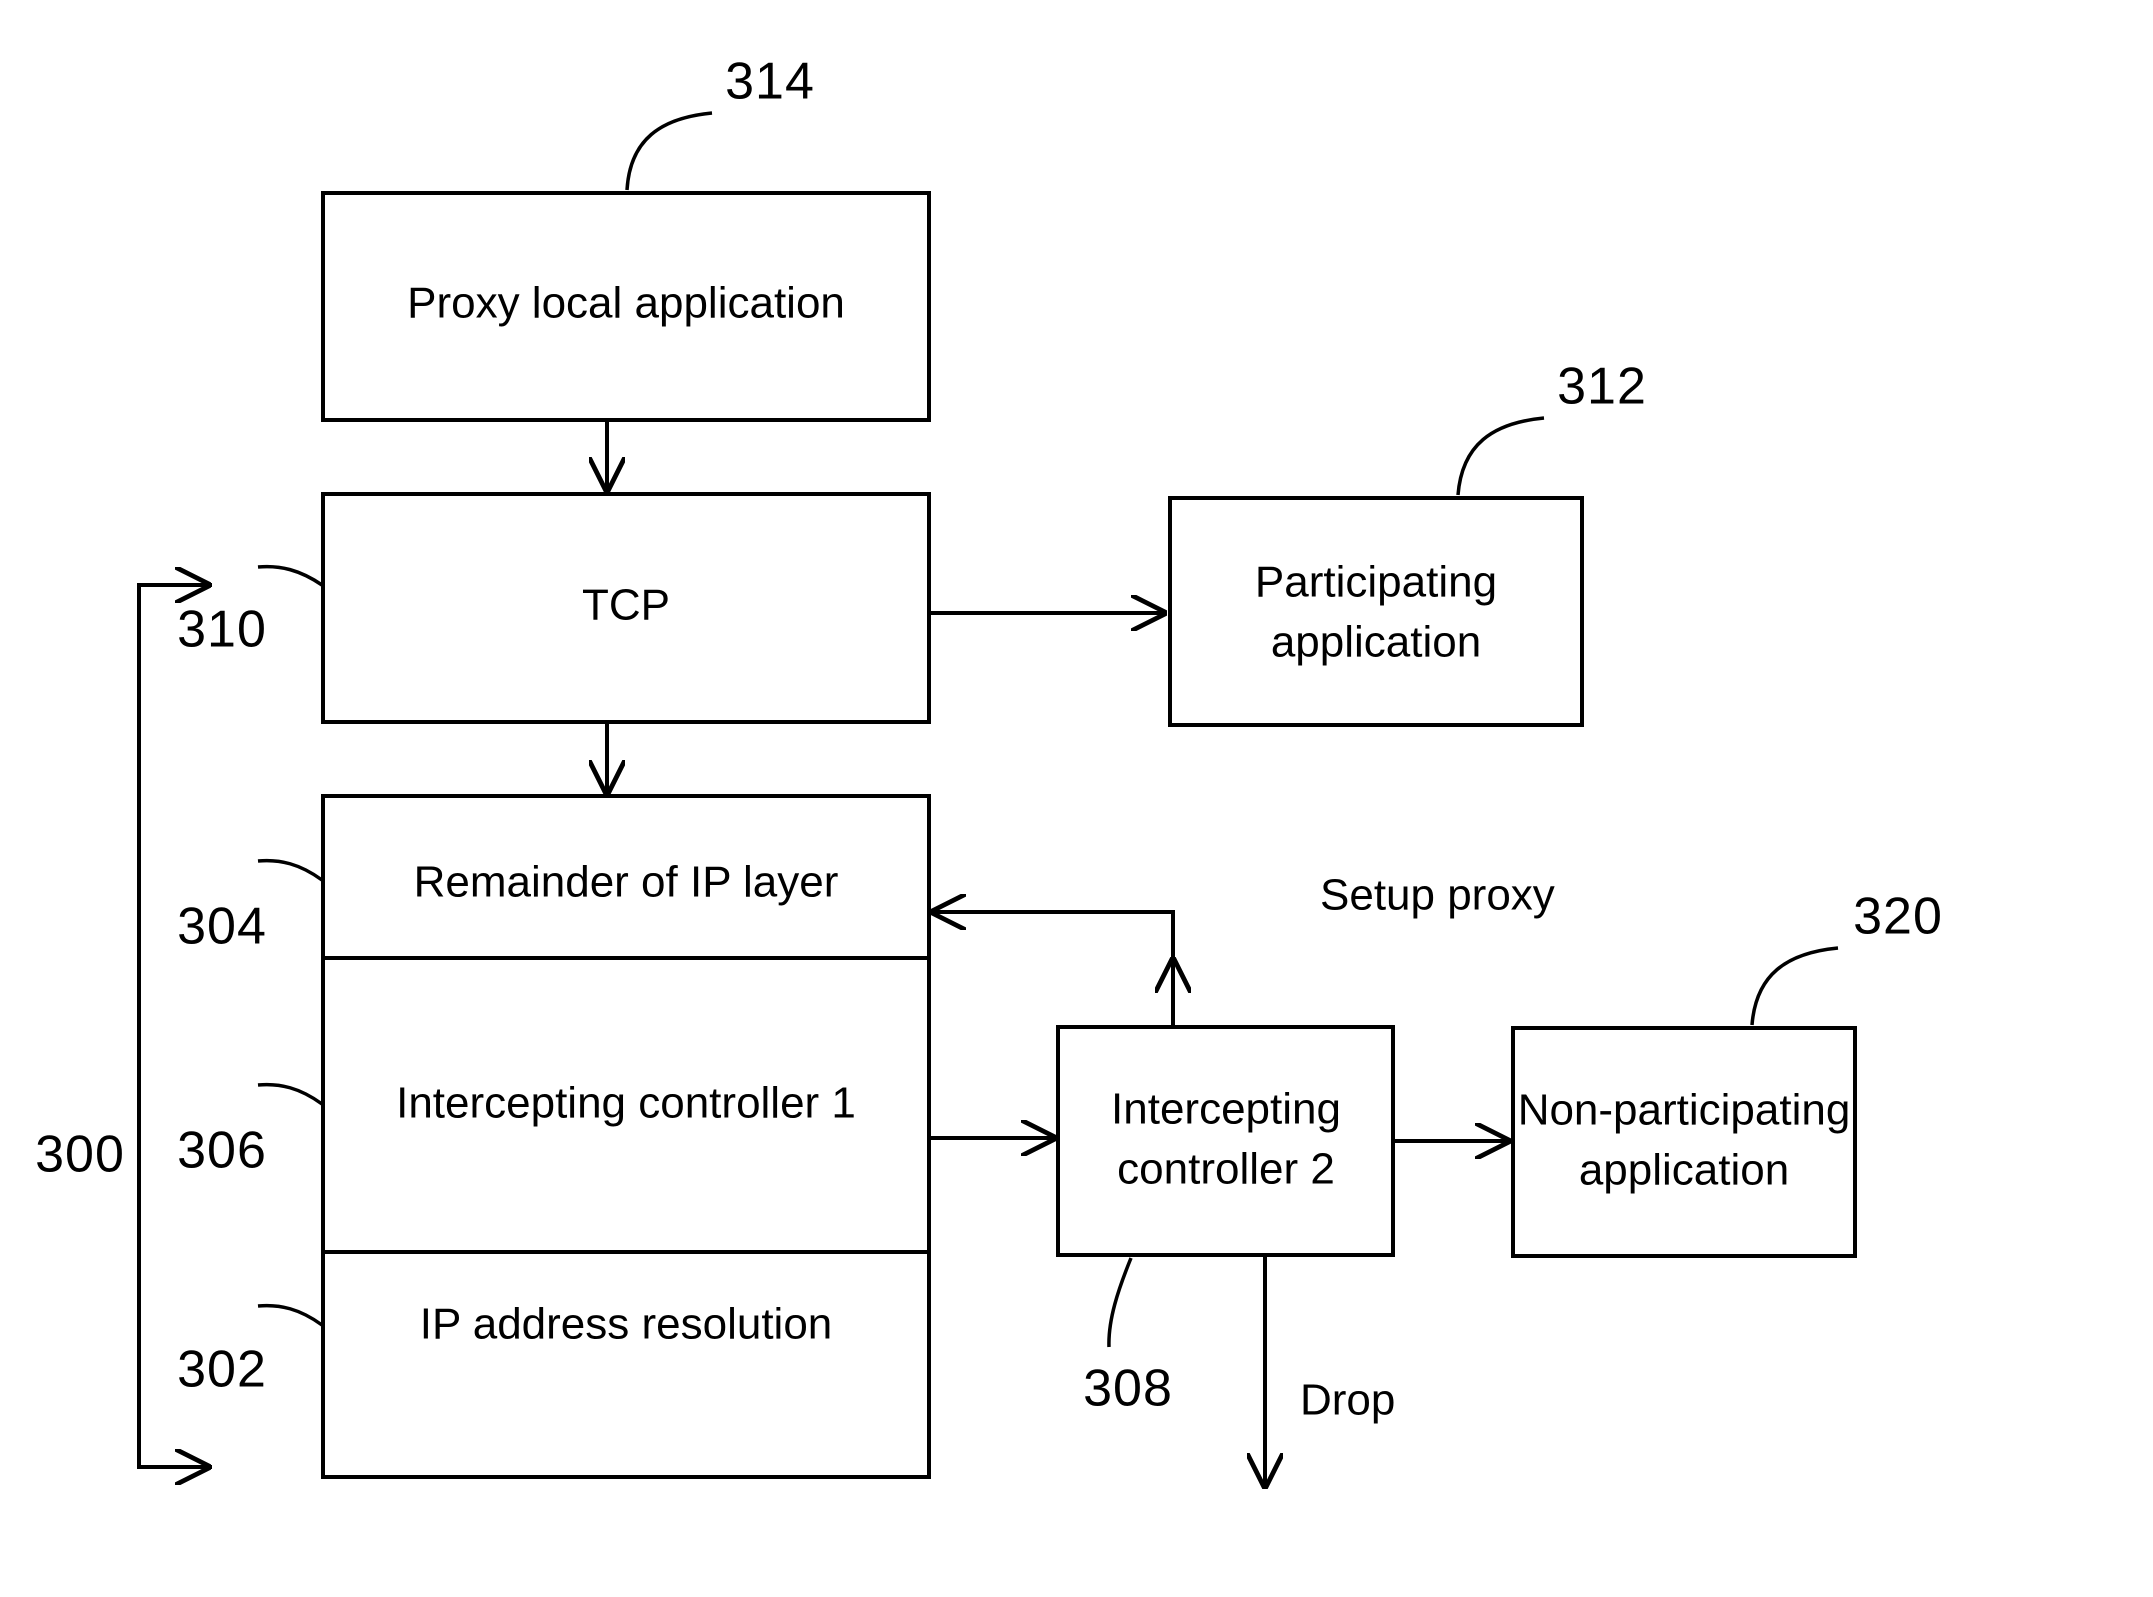 The image size is (2153, 1597). Describe the element at coordinates (1054, 968) in the screenshot. I see `setup-proxy-path` at that location.